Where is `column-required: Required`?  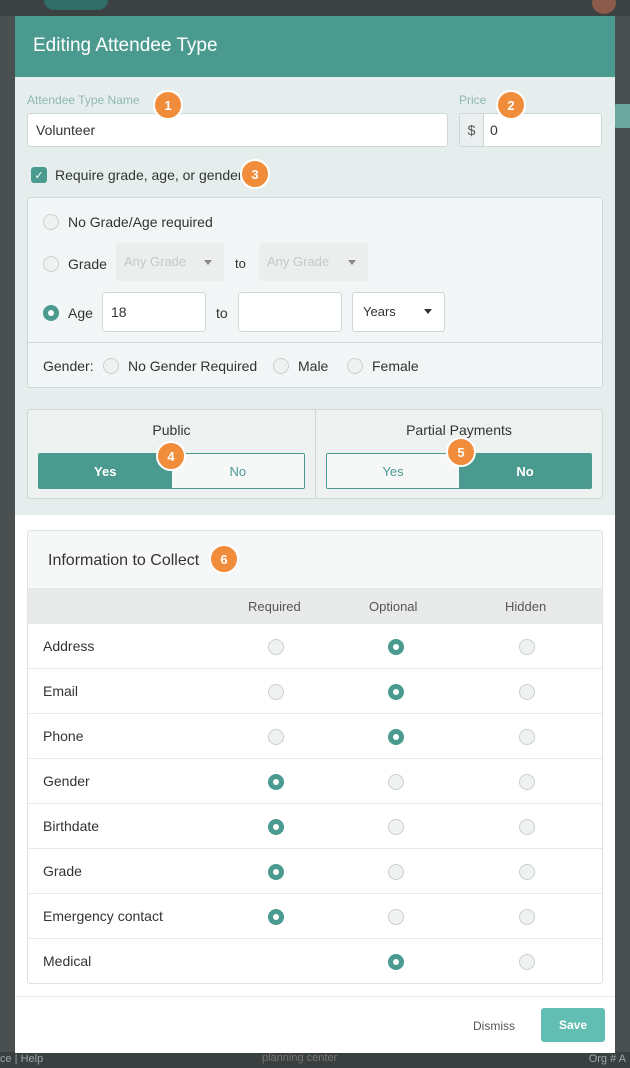 column-required: Required is located at coordinates (274, 606).